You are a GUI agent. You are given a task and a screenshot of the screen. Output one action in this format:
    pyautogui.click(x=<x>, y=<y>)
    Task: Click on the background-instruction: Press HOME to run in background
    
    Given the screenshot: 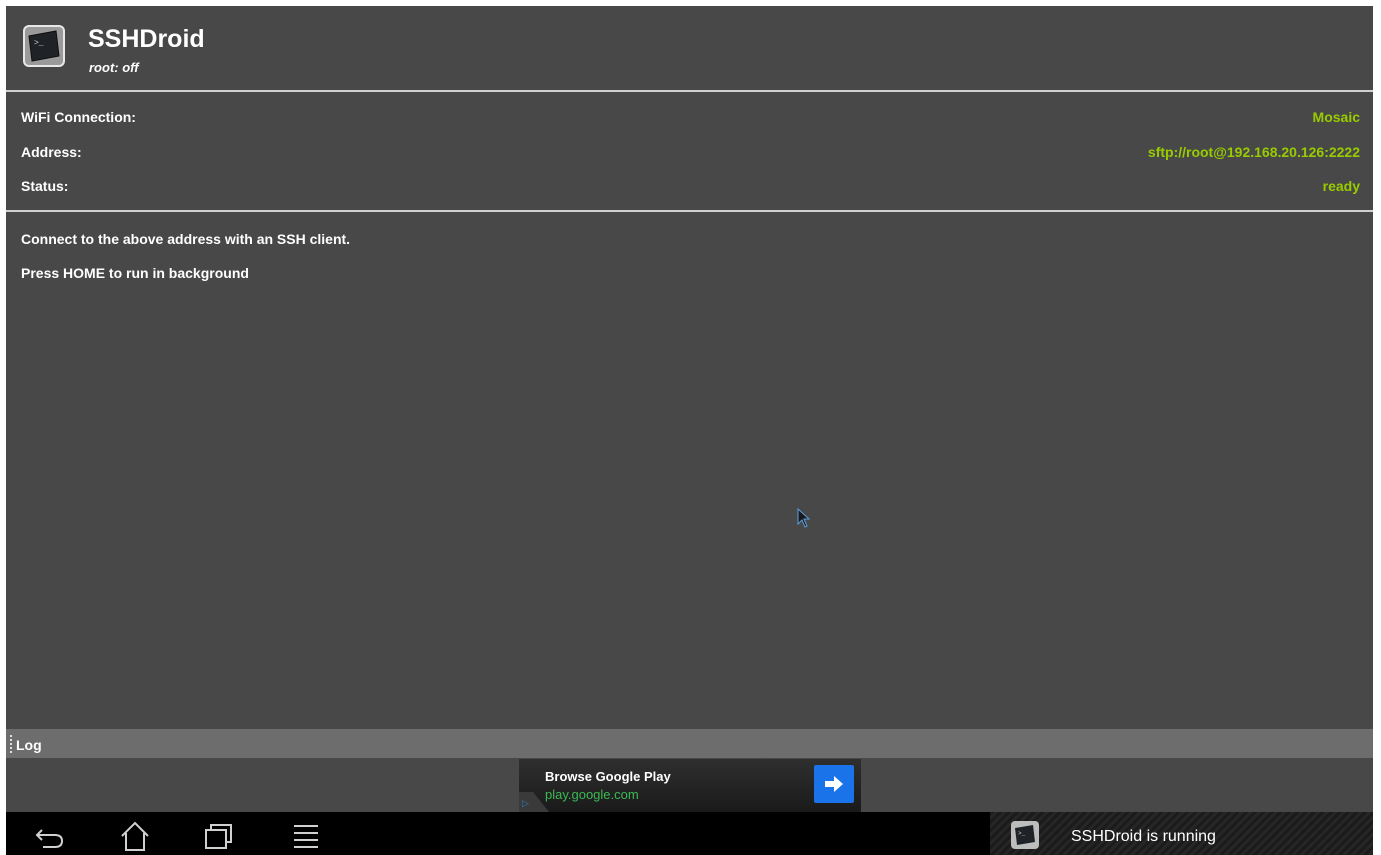 What is the action you would take?
    pyautogui.click(x=135, y=273)
    